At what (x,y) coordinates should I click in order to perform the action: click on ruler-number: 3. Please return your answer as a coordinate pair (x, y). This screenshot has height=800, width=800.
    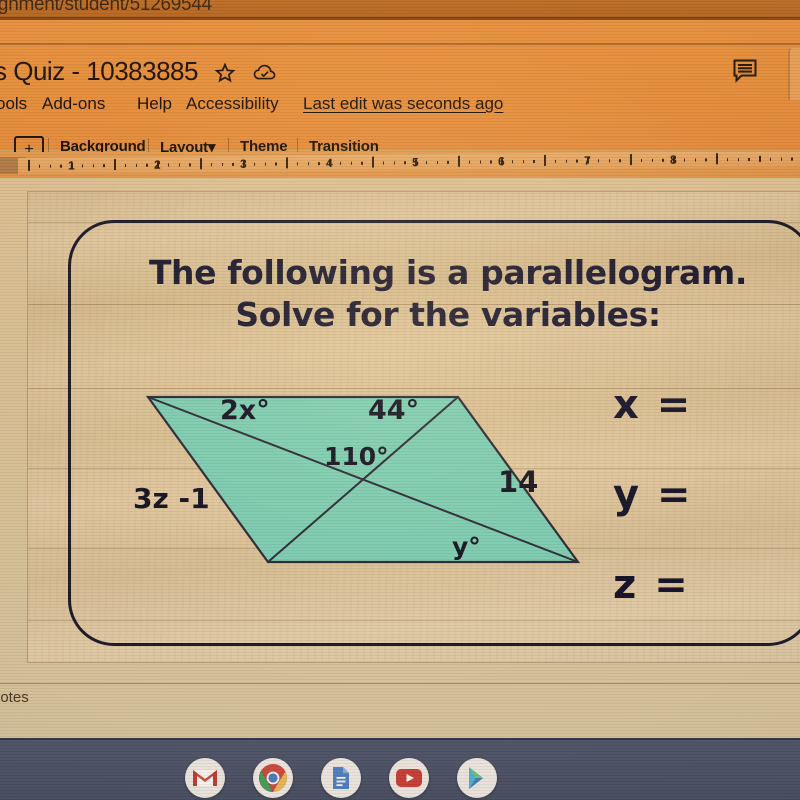
    Looking at the image, I should click on (243, 163).